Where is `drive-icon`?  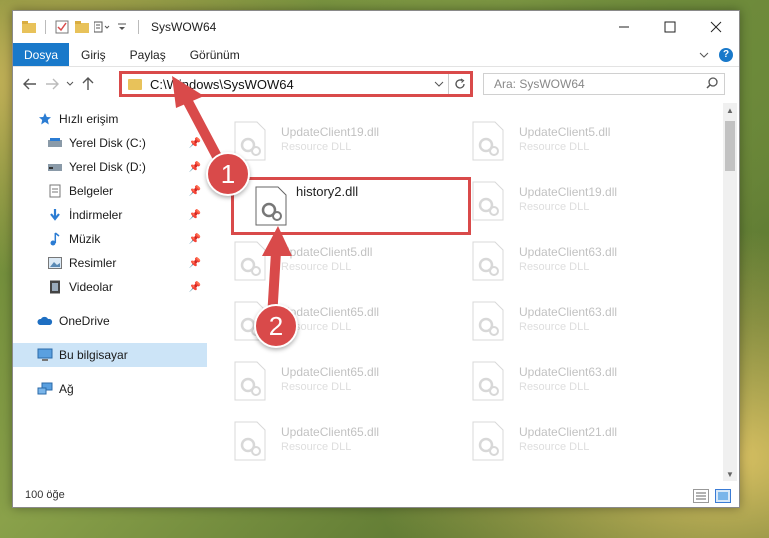 drive-icon is located at coordinates (55, 143).